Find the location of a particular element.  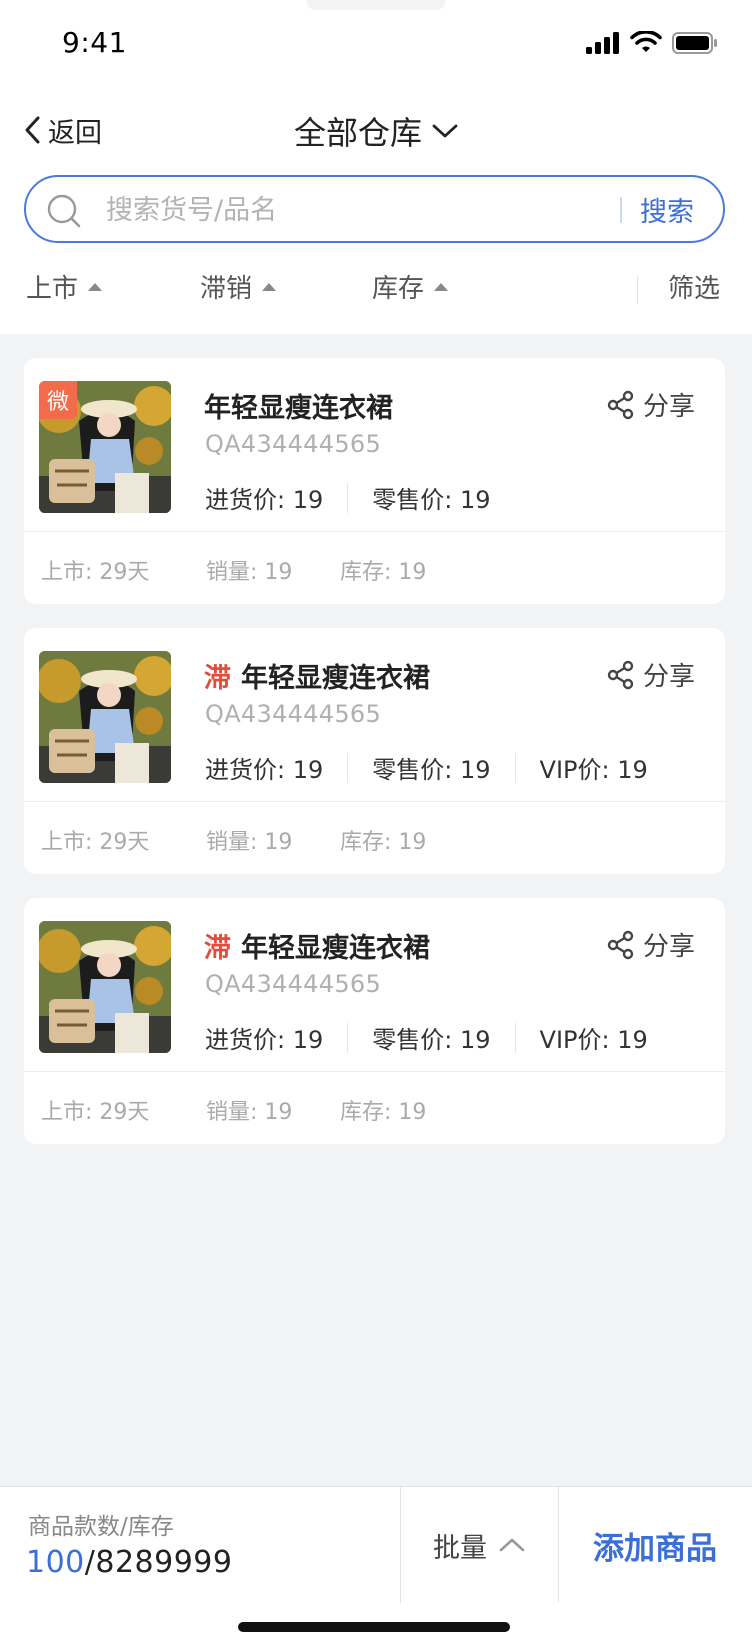

chevron-down-icon is located at coordinates (445, 131).